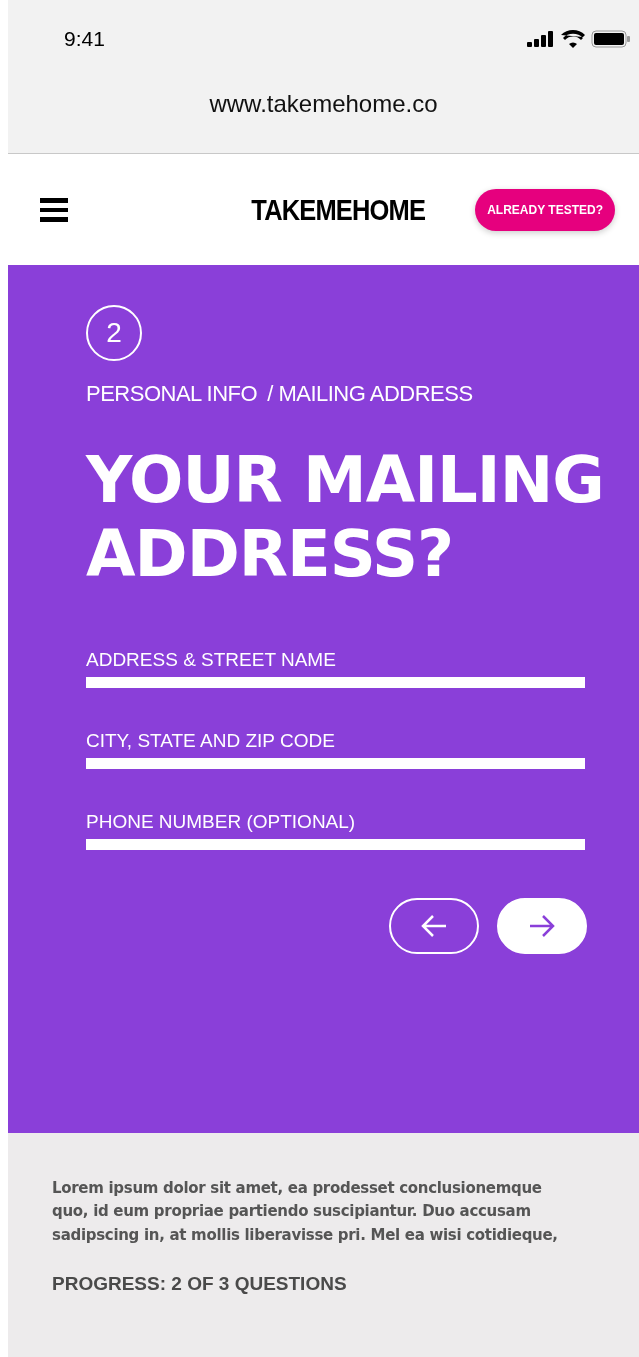 Image resolution: width=639 pixels, height=1357 pixels. Describe the element at coordinates (221, 822) in the screenshot. I see `field-label: PHONE NUMBER (OPTIONAL)` at that location.